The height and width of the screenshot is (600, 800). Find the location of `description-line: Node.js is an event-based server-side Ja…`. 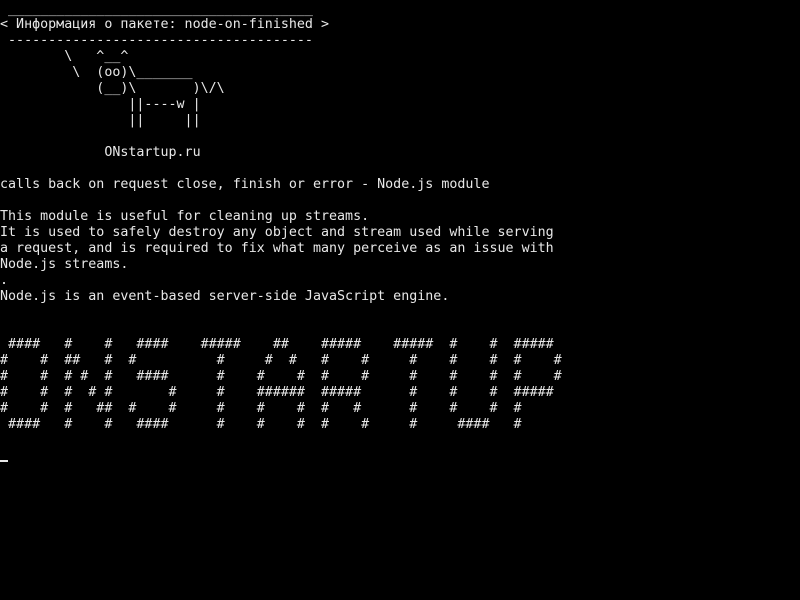

description-line: Node.js is an event-based server-side Ja… is located at coordinates (225, 296).